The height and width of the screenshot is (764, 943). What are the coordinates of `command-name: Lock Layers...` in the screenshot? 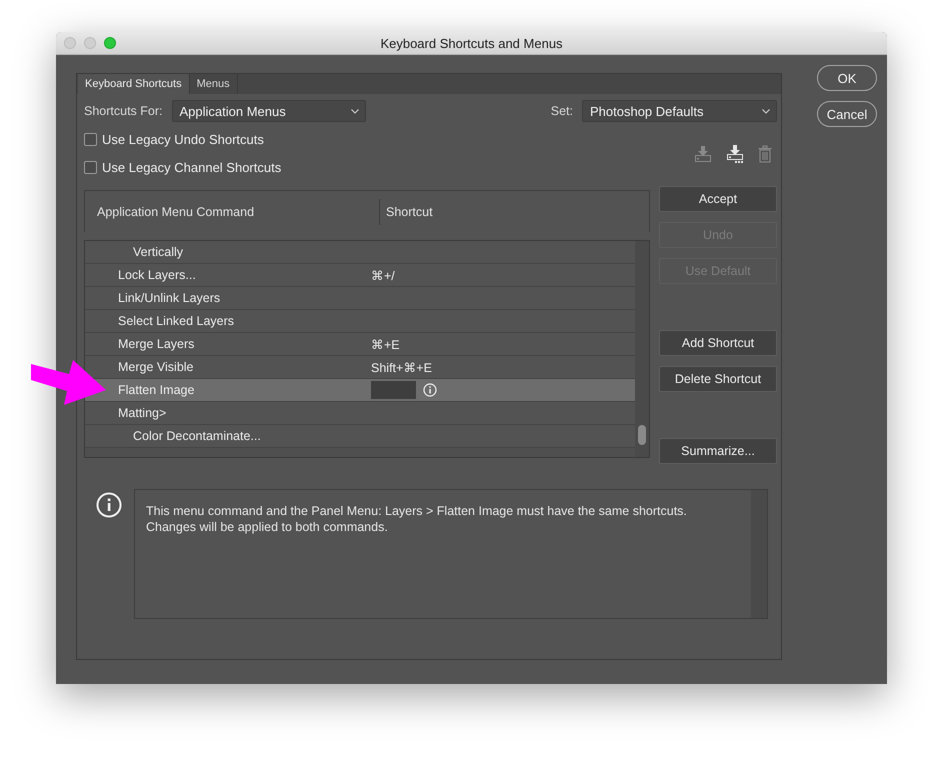 It's located at (157, 275).